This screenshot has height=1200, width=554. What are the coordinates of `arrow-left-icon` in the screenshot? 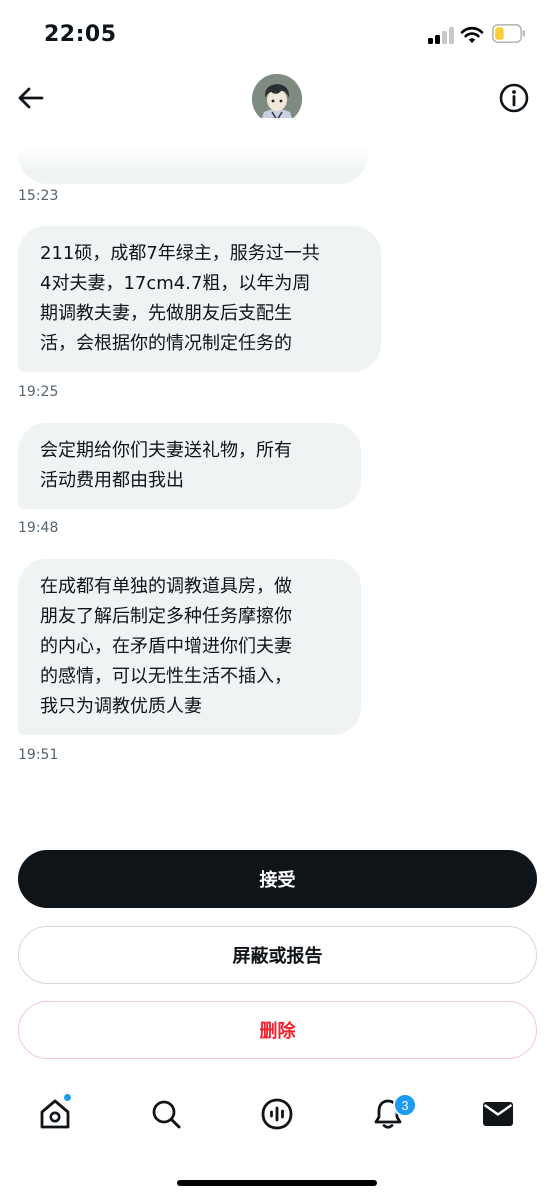 It's located at (31, 98).